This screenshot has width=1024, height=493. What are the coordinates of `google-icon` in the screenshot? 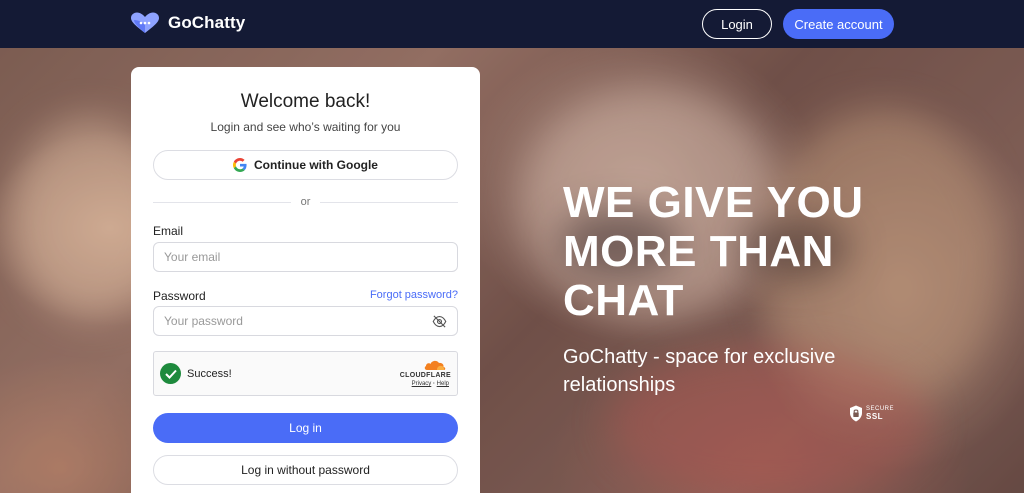 It's located at (240, 165).